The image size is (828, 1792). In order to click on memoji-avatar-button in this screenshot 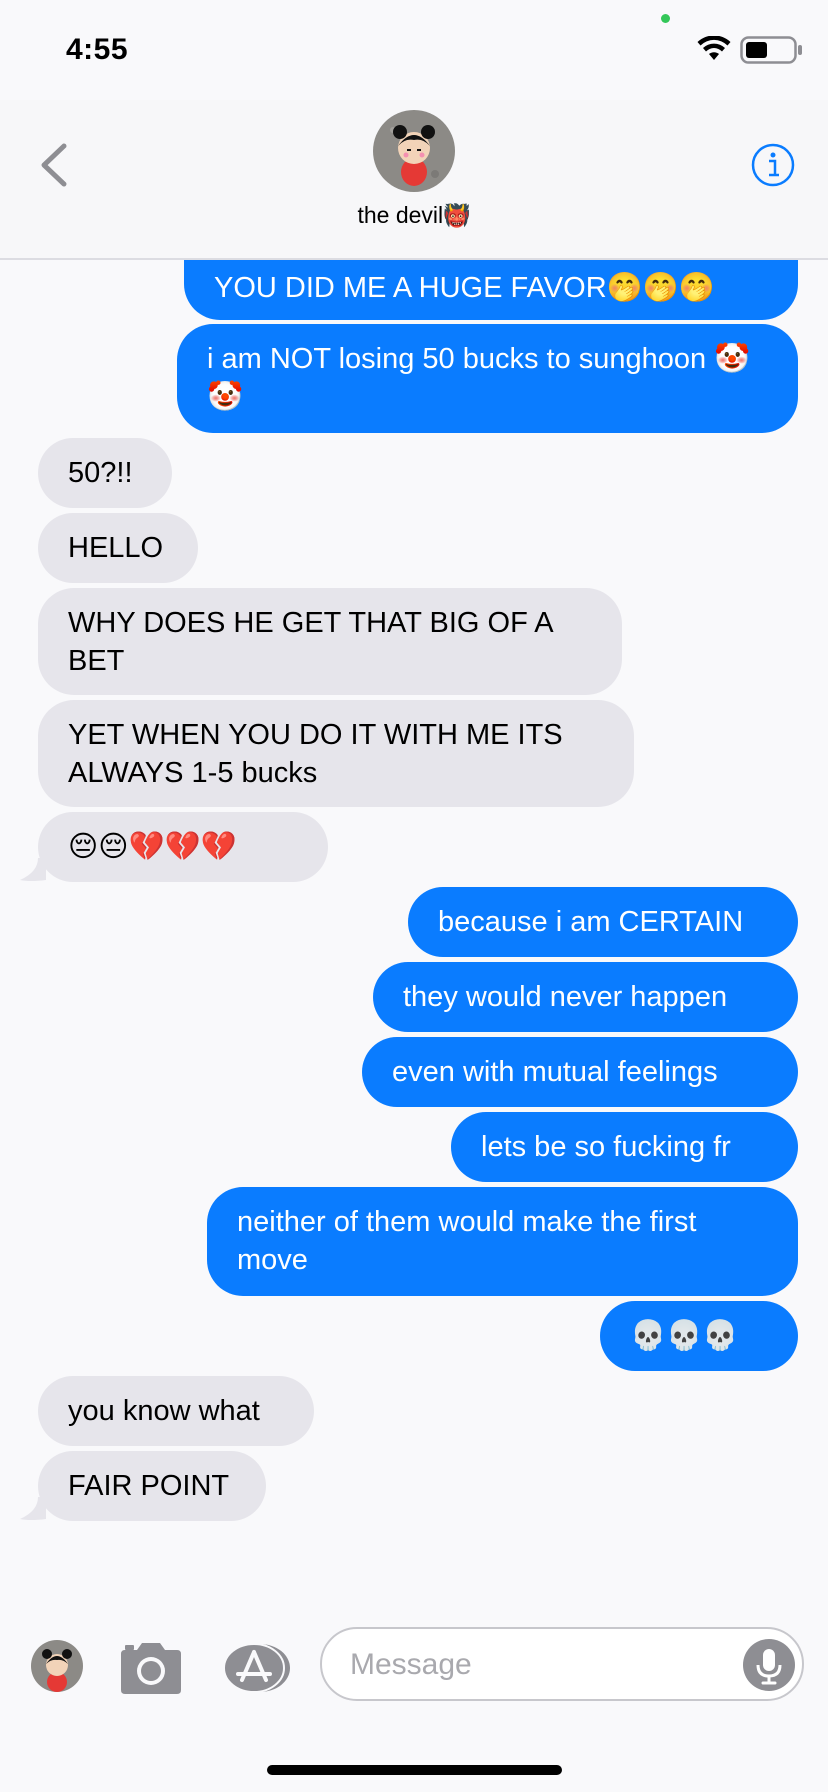, I will do `click(57, 1666)`.